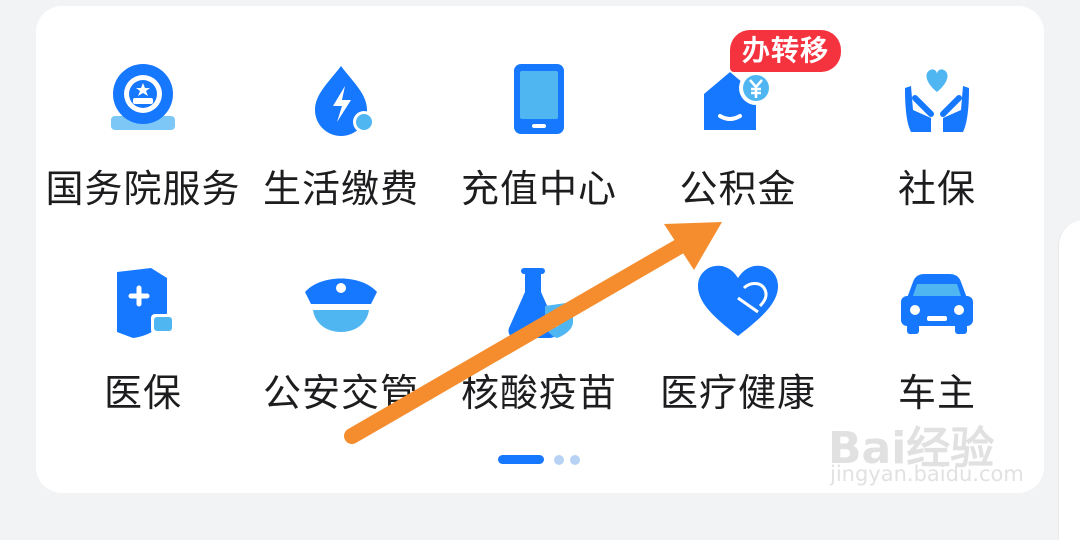 The width and height of the screenshot is (1080, 540). What do you see at coordinates (143, 207) in the screenshot?
I see `service-item-medical-insurance: 医保` at bounding box center [143, 207].